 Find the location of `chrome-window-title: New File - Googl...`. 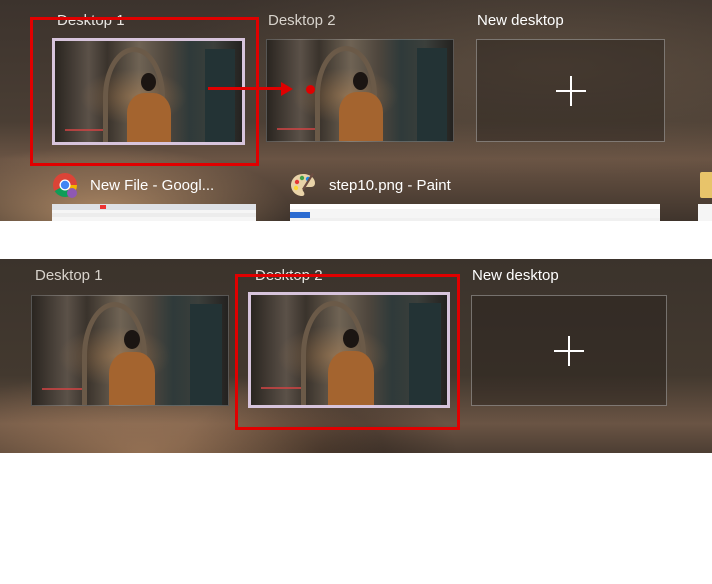

chrome-window-title: New File - Googl... is located at coordinates (152, 185).